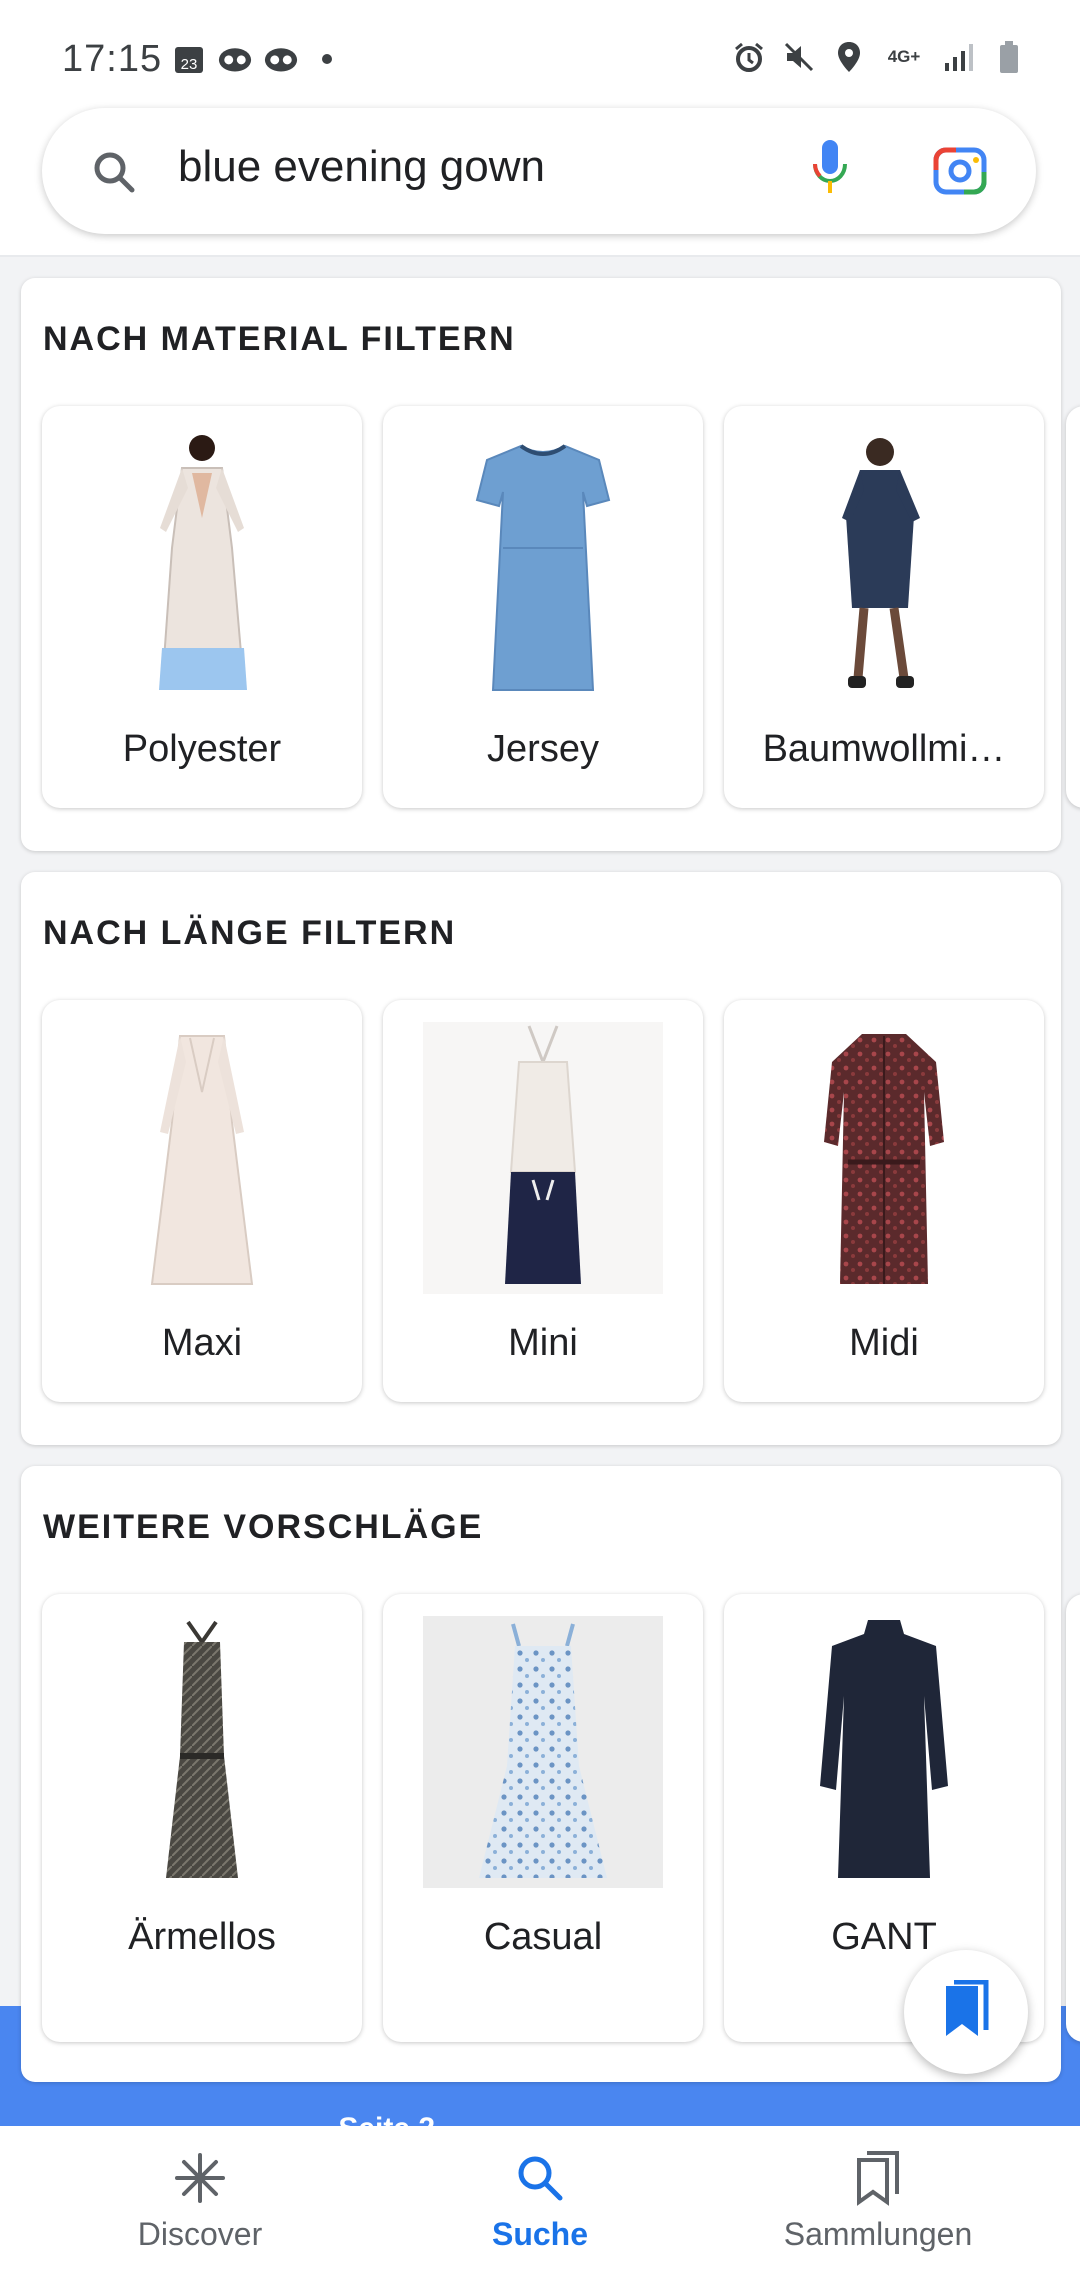 Image resolution: width=1080 pixels, height=2286 pixels. Describe the element at coordinates (543, 1343) in the screenshot. I see `card-label: Mini` at that location.